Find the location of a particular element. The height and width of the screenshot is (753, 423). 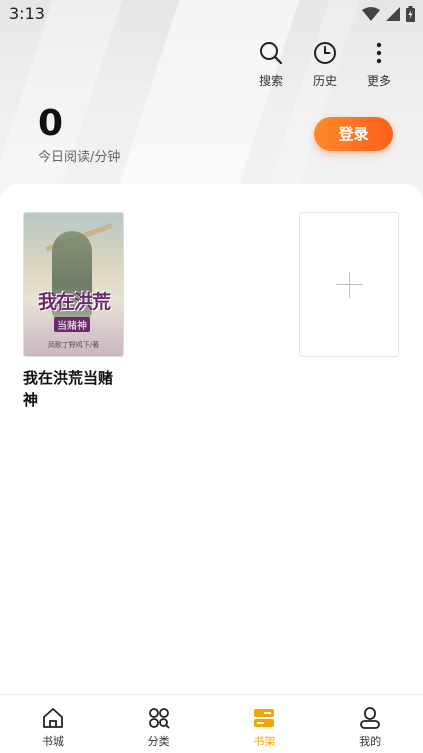

book-title: 我在洪荒当赌神 is located at coordinates (73, 389).